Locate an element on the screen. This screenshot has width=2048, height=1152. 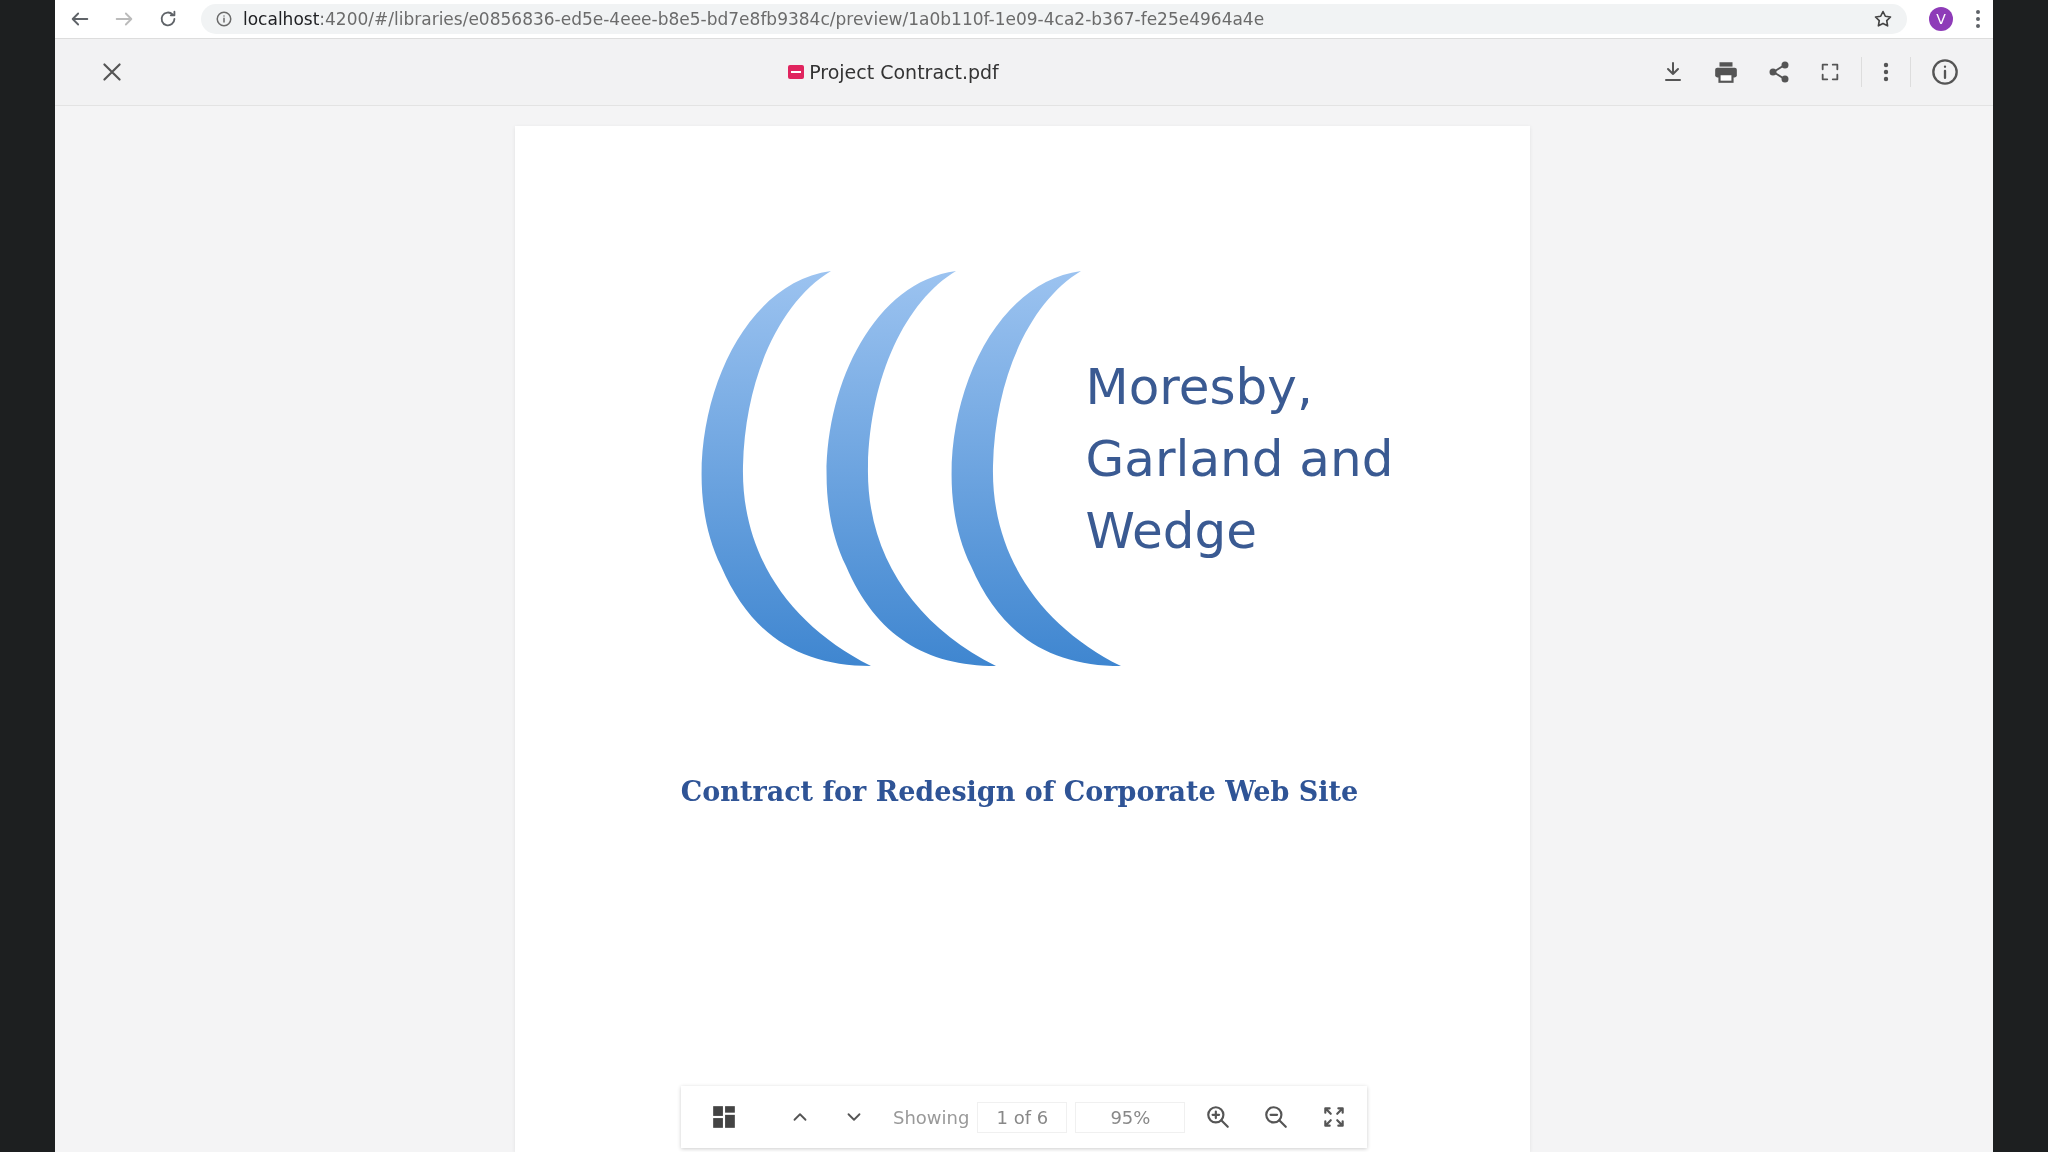
url-text: localhost:4200/#/libraries/e0856836-ed5e-4eee-b8e5-bd7e8fb9384c/preview/1a0b110f-1e09-4ca2-b367-fe25e4964a4e is located at coordinates (754, 19).